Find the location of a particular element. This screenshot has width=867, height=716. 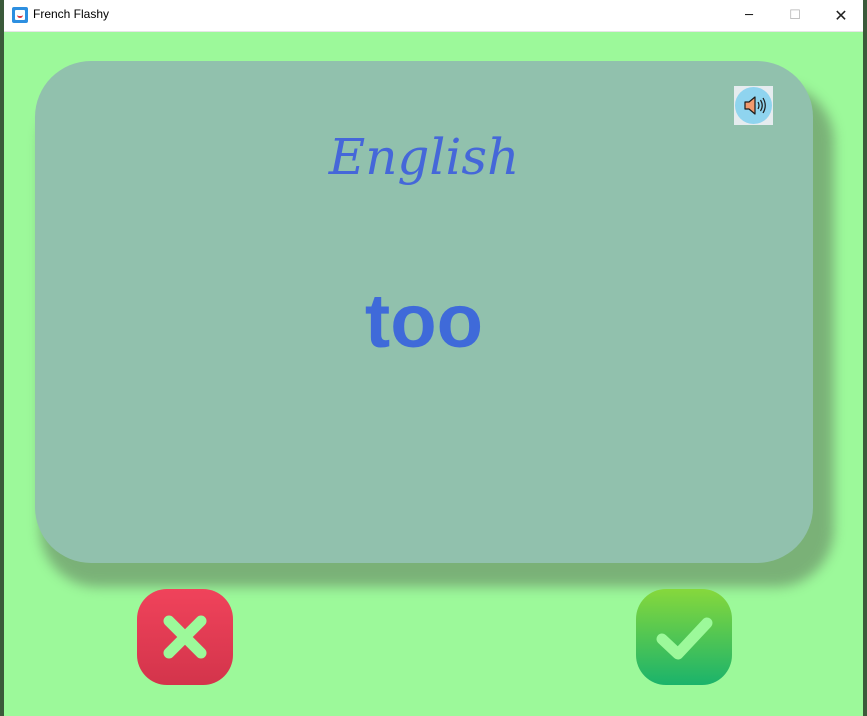

wrong-button is located at coordinates (185, 637).